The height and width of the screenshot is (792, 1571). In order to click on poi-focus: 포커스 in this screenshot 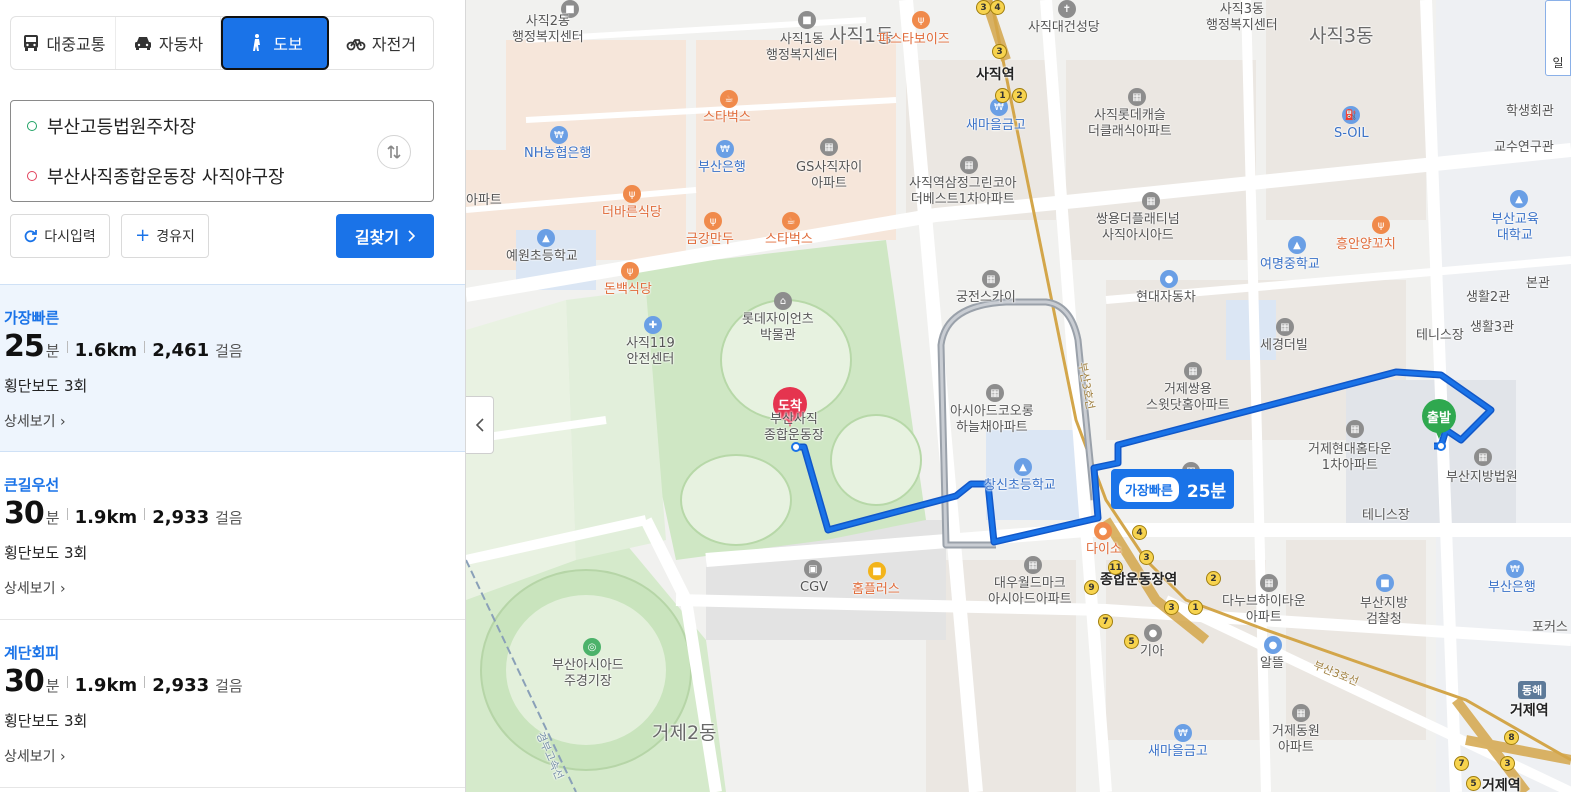, I will do `click(1550, 628)`.